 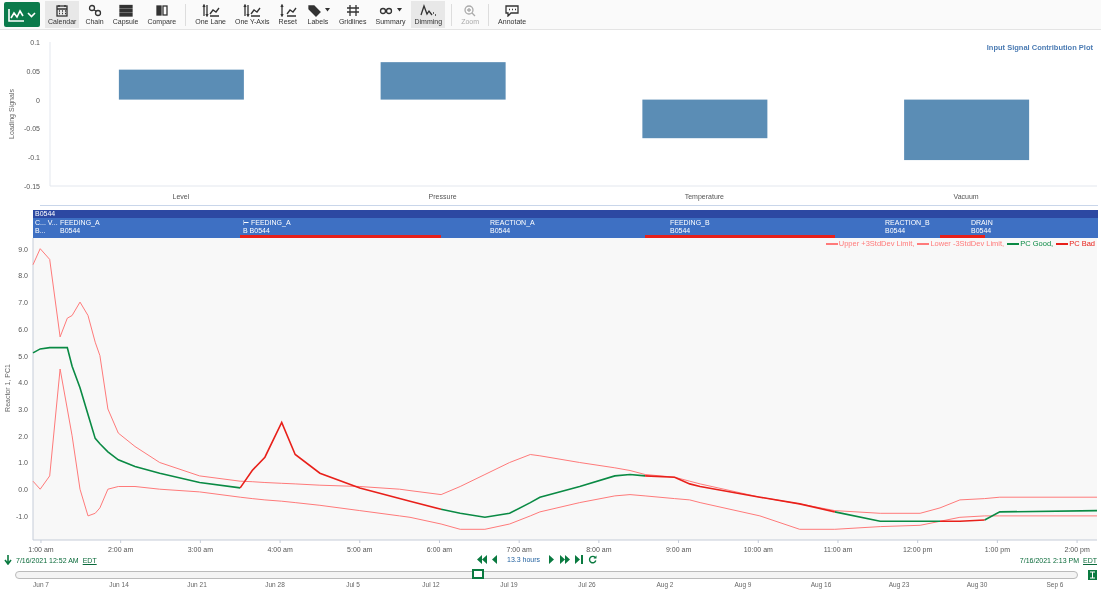 I want to click on step-back-icon, so click(x=495, y=559).